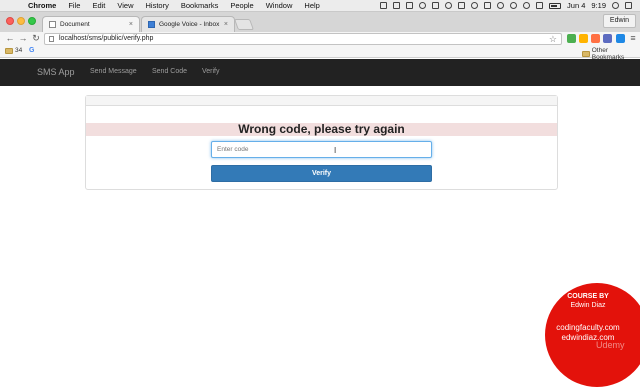 The image size is (640, 387). Describe the element at coordinates (321, 173) in the screenshot. I see `verify-button: Verify` at that location.